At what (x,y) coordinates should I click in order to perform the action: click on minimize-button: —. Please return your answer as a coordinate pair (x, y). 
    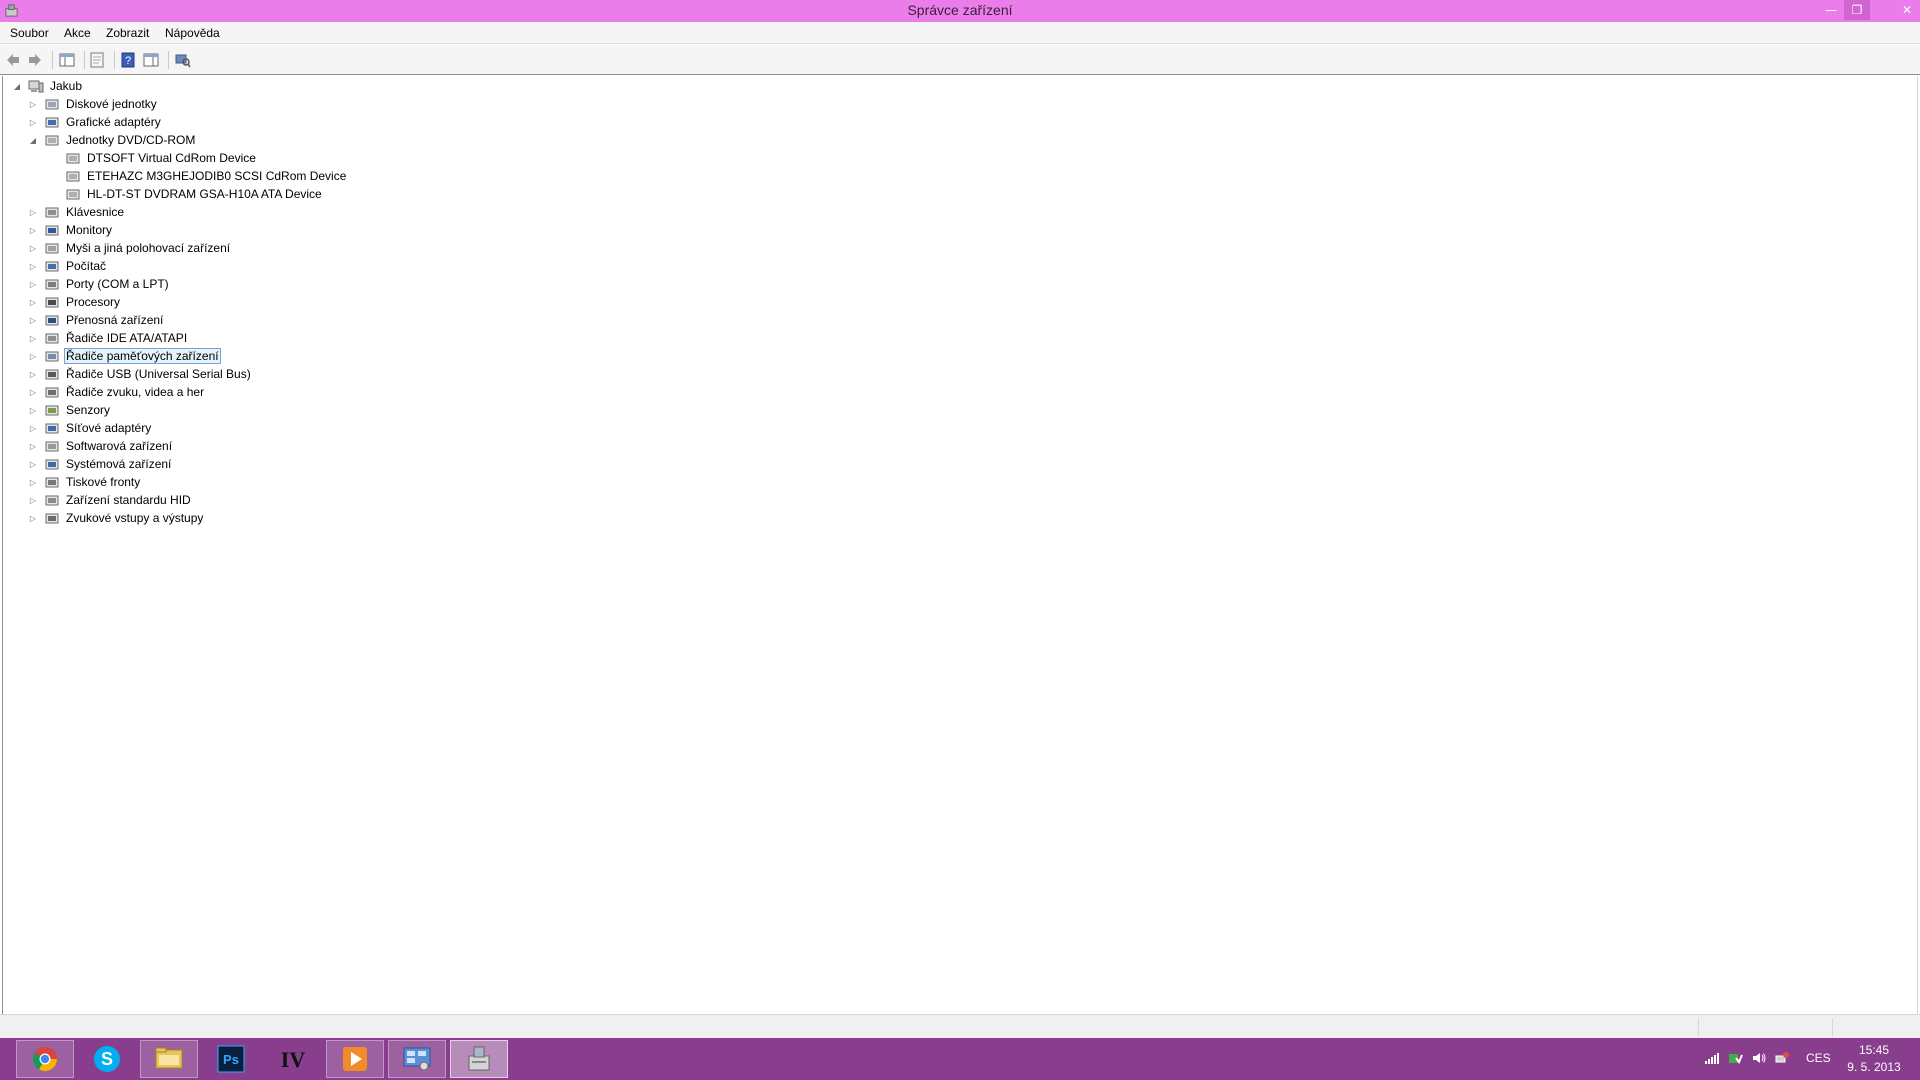
    Looking at the image, I should click on (1831, 10).